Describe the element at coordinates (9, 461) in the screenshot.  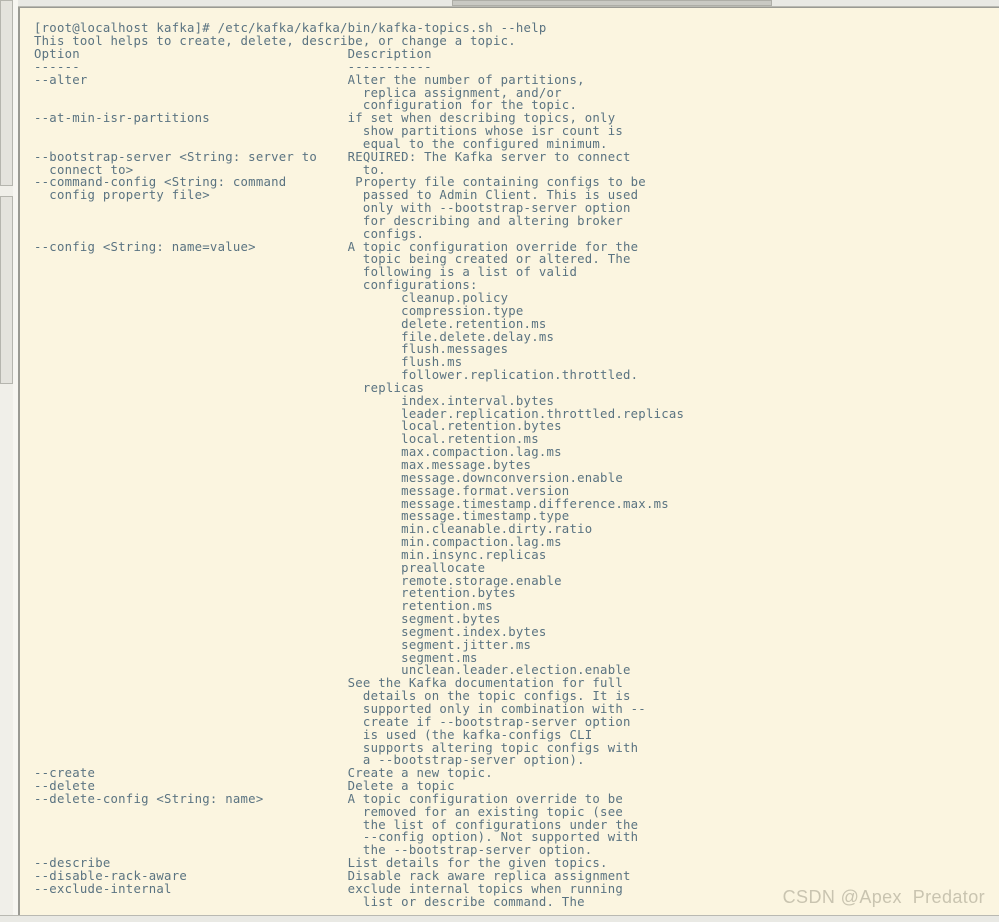
I see `vertical-scrollbar` at that location.